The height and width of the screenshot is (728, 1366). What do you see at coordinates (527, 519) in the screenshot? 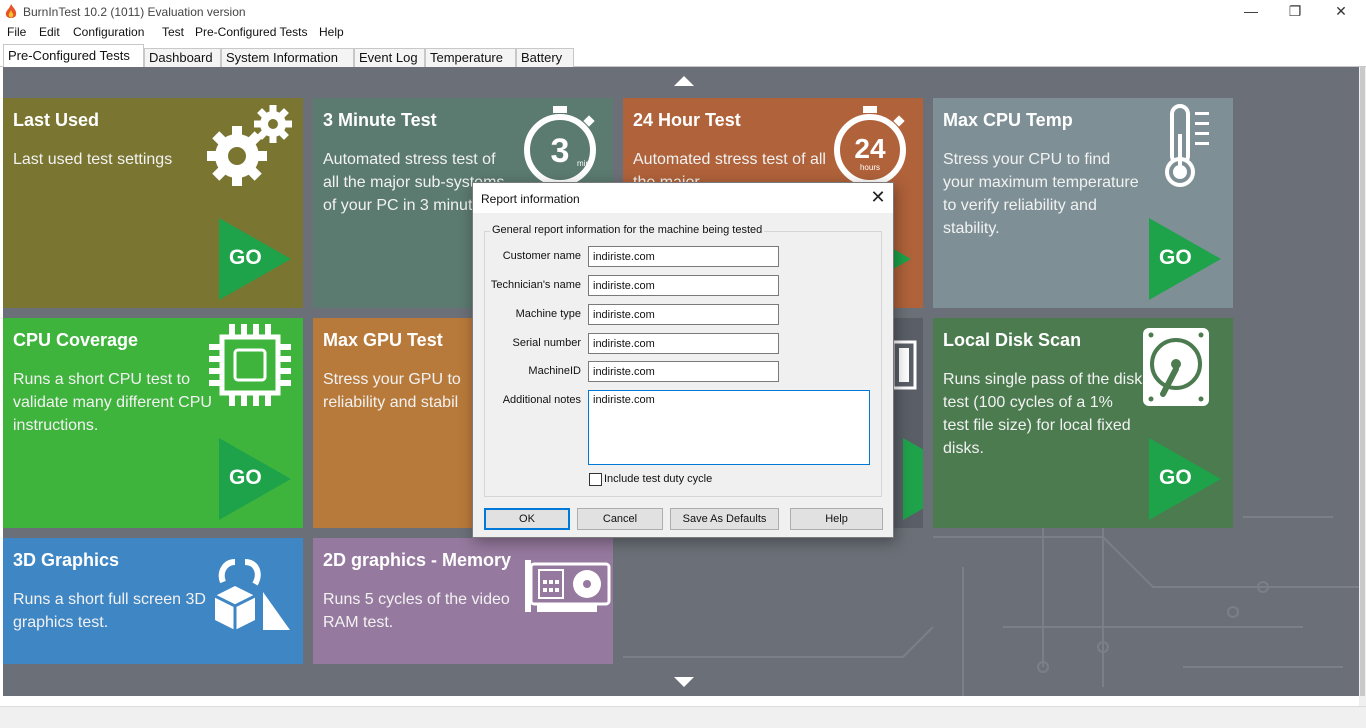
I see `ok-button: OK` at bounding box center [527, 519].